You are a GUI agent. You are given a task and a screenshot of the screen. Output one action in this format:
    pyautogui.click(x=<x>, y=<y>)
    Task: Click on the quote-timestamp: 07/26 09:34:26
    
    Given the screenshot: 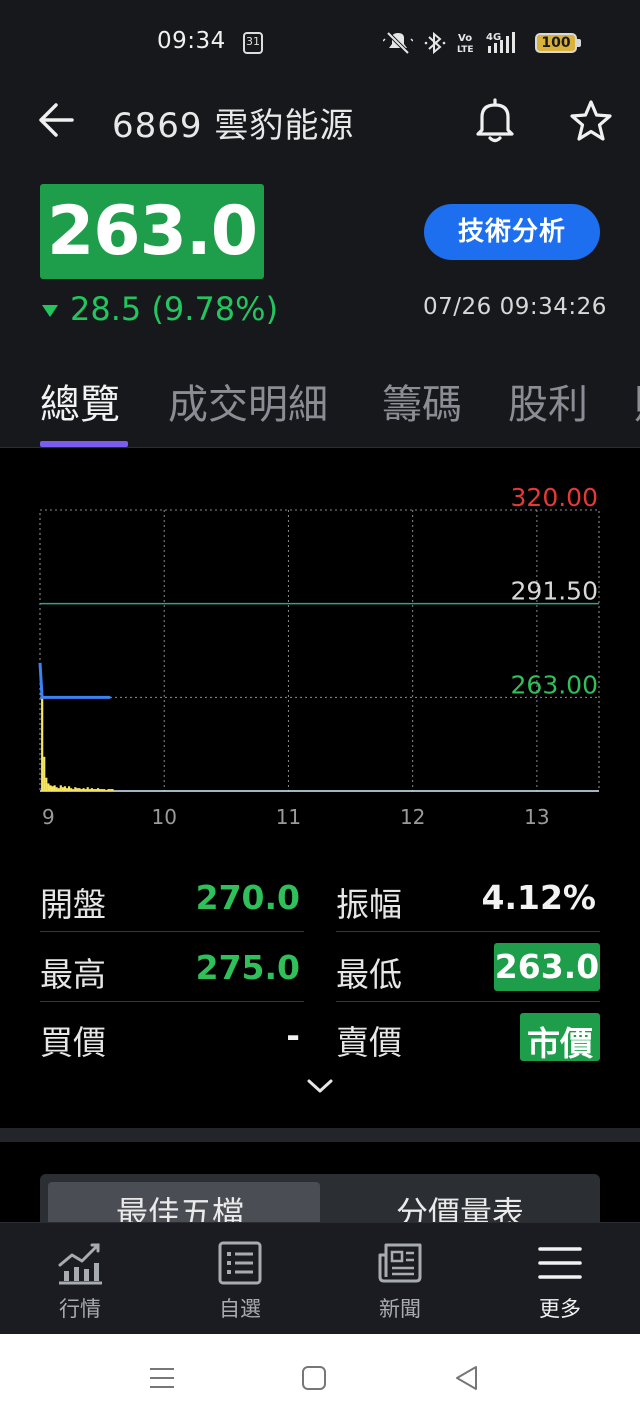 What is the action you would take?
    pyautogui.click(x=515, y=307)
    